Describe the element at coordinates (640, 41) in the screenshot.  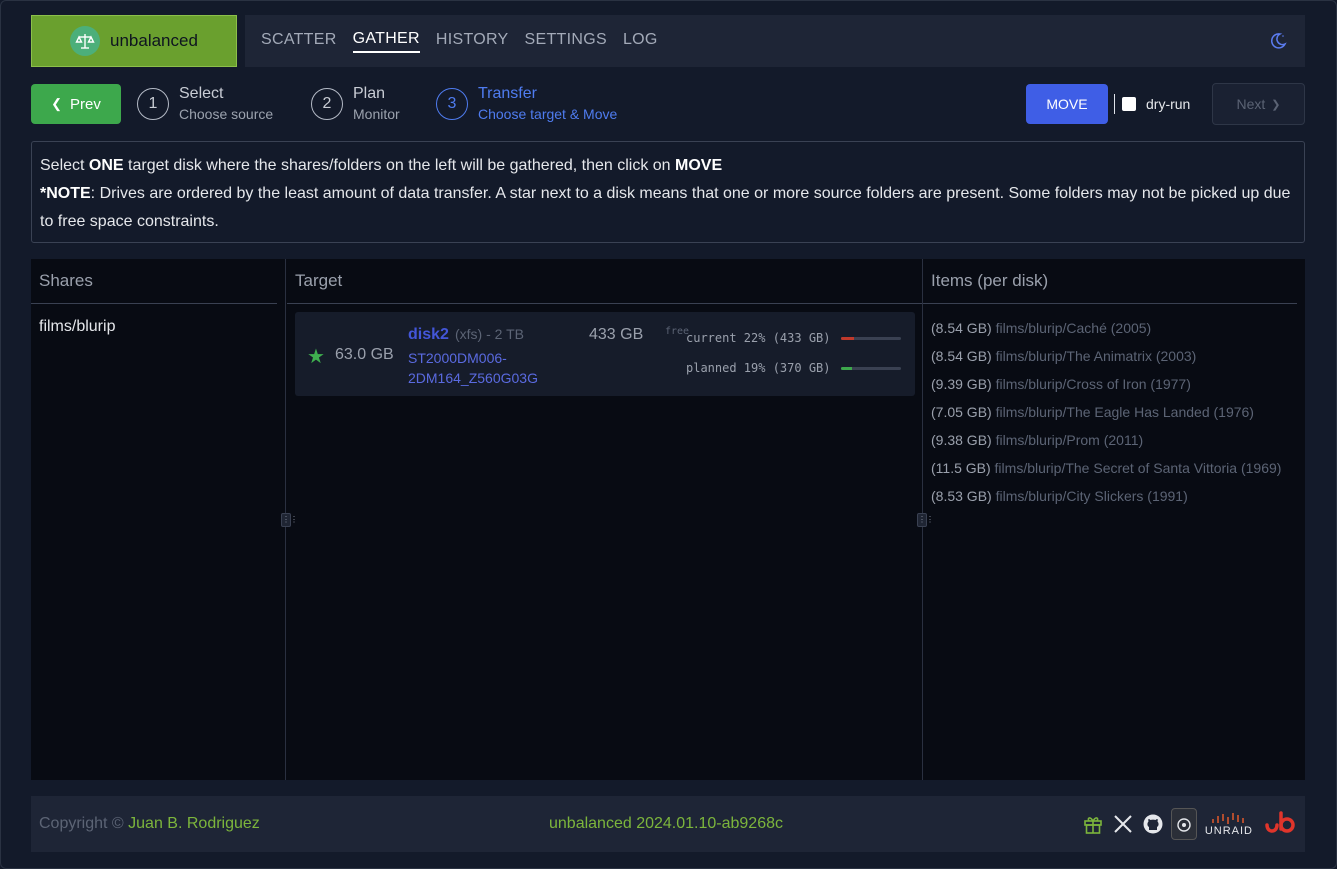
I see `nav-log: LOG` at that location.